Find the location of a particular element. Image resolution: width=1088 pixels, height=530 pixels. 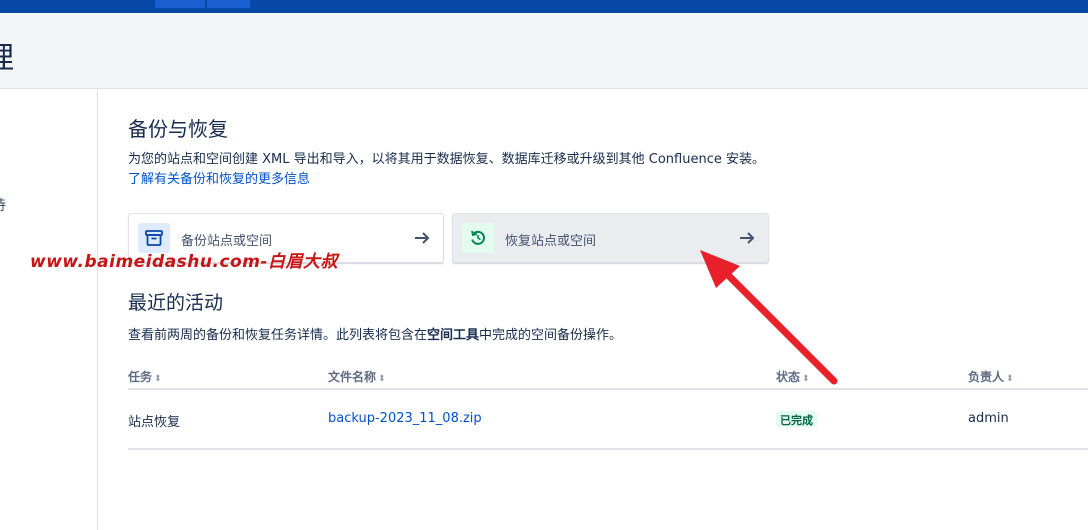

restore-card: 恢复站点或空间 is located at coordinates (610, 238).